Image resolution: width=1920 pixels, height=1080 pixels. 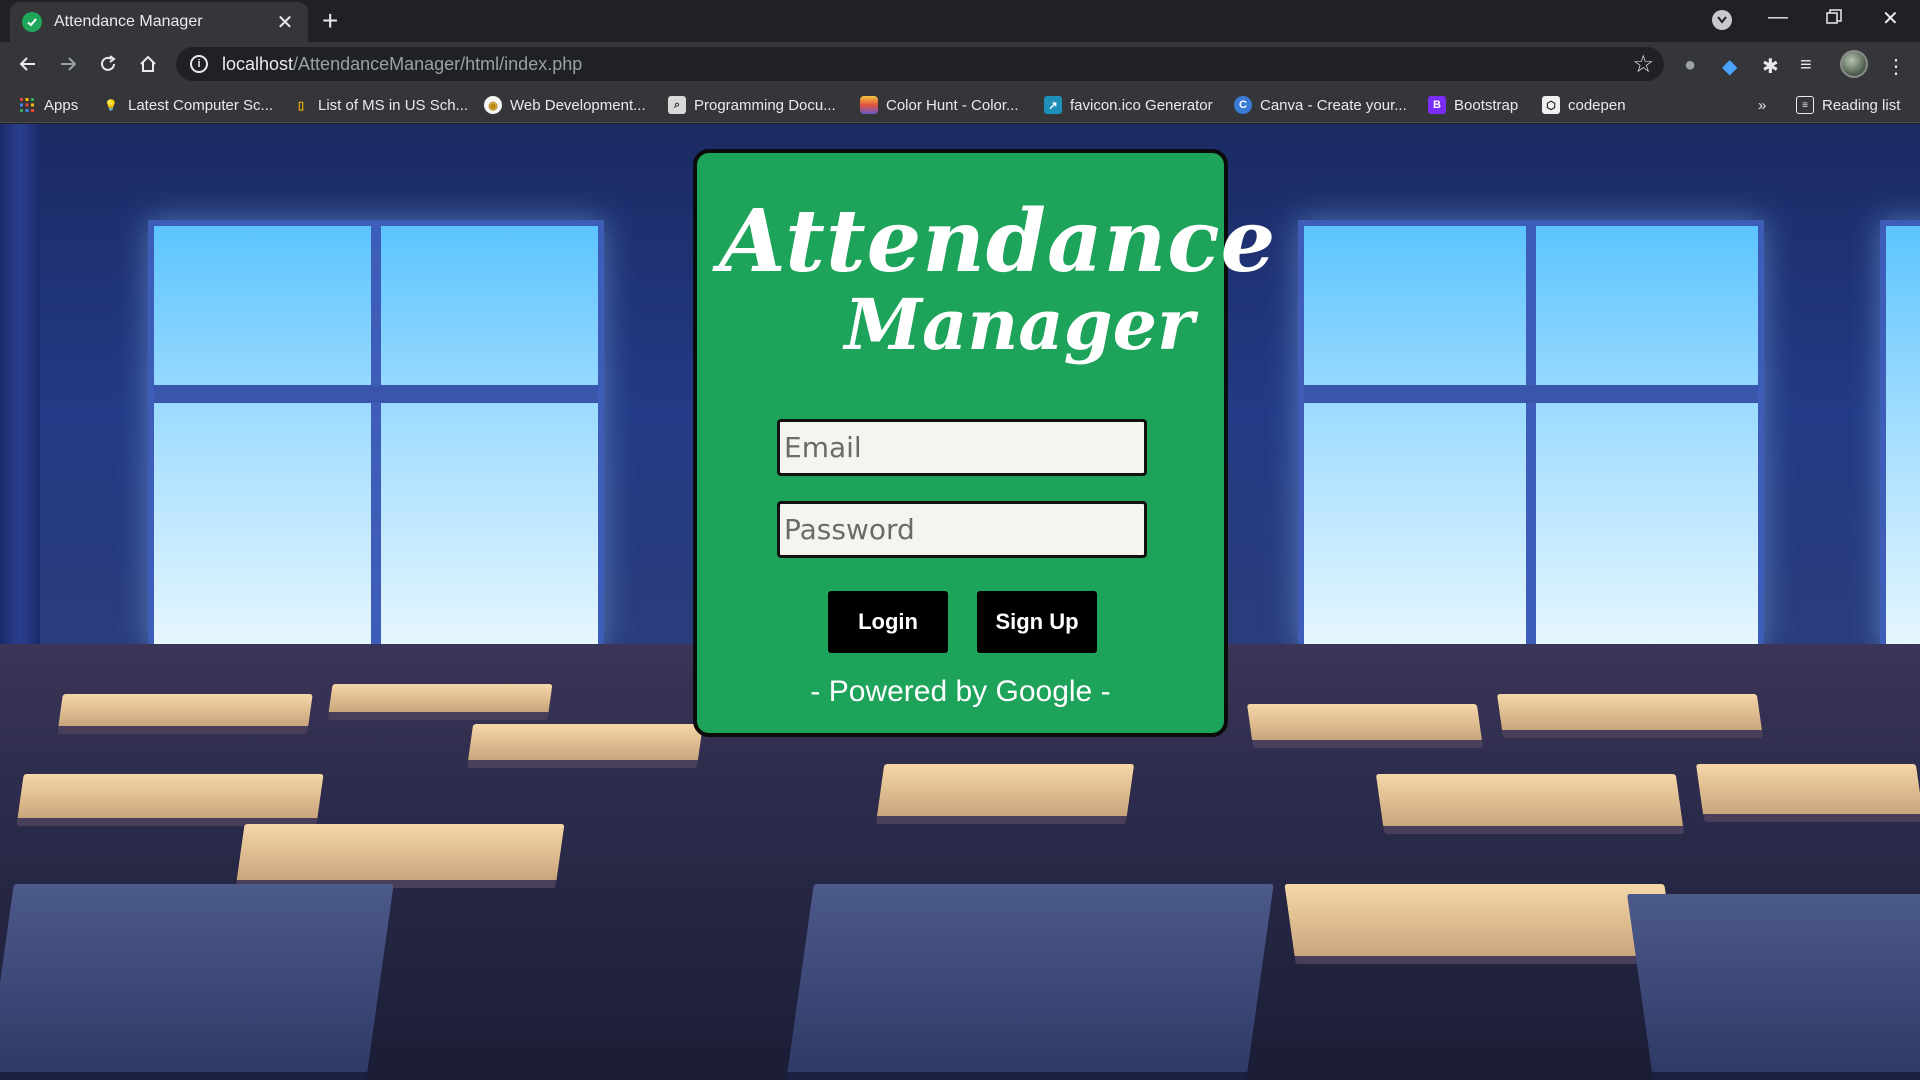 I want to click on powered-by-text: - Powered by Google -, so click(x=960, y=691).